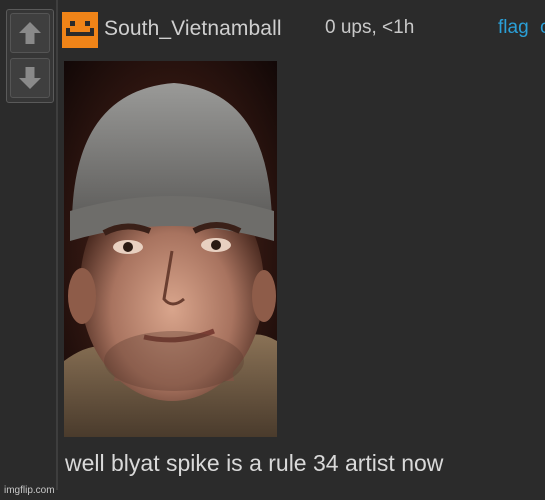  I want to click on vote-column, so click(30, 56).